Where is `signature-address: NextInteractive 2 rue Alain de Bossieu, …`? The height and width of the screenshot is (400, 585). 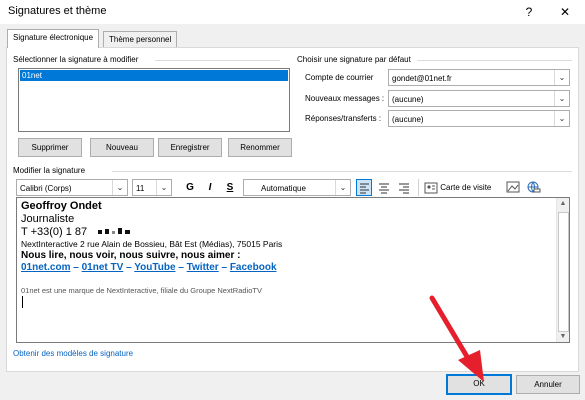 signature-address: NextInteractive 2 rue Alain de Bossieu, … is located at coordinates (152, 244).